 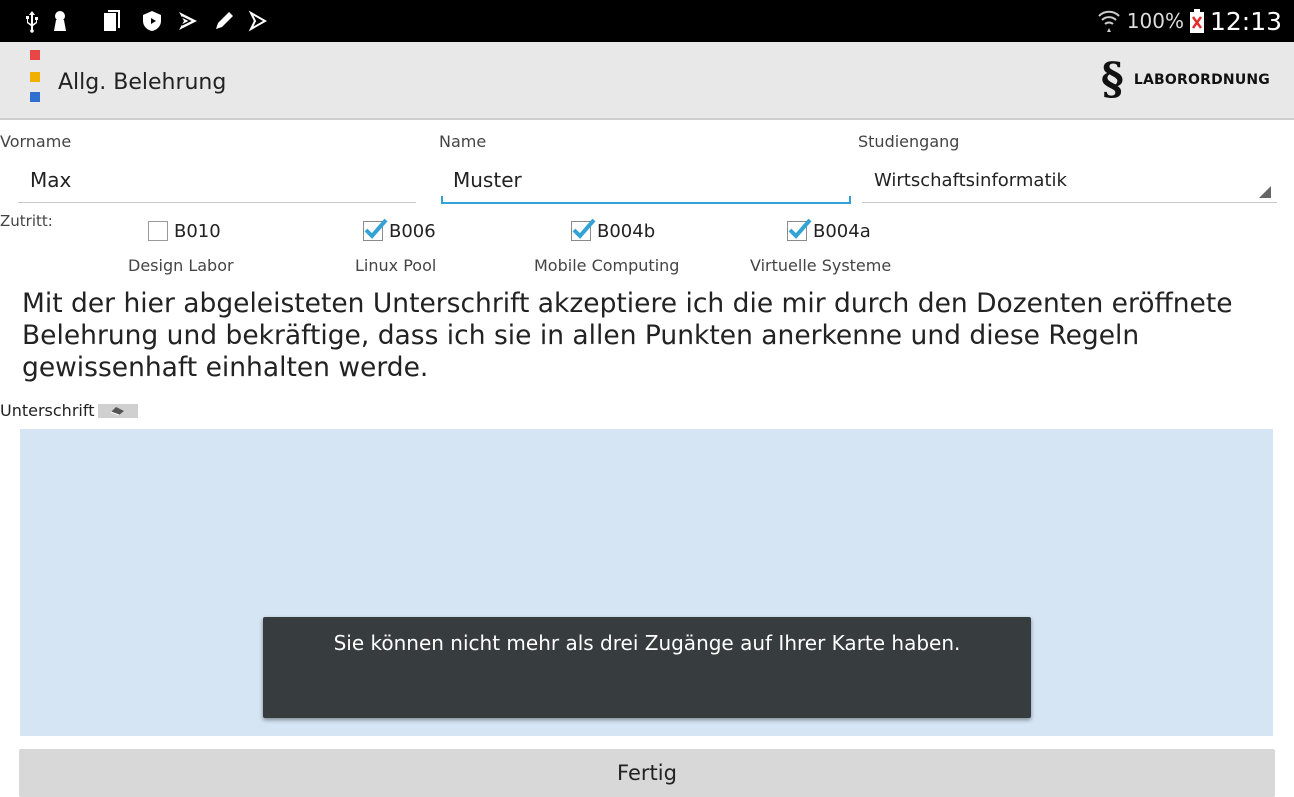 What do you see at coordinates (36, 141) in the screenshot?
I see `firstname-label: Vorname` at bounding box center [36, 141].